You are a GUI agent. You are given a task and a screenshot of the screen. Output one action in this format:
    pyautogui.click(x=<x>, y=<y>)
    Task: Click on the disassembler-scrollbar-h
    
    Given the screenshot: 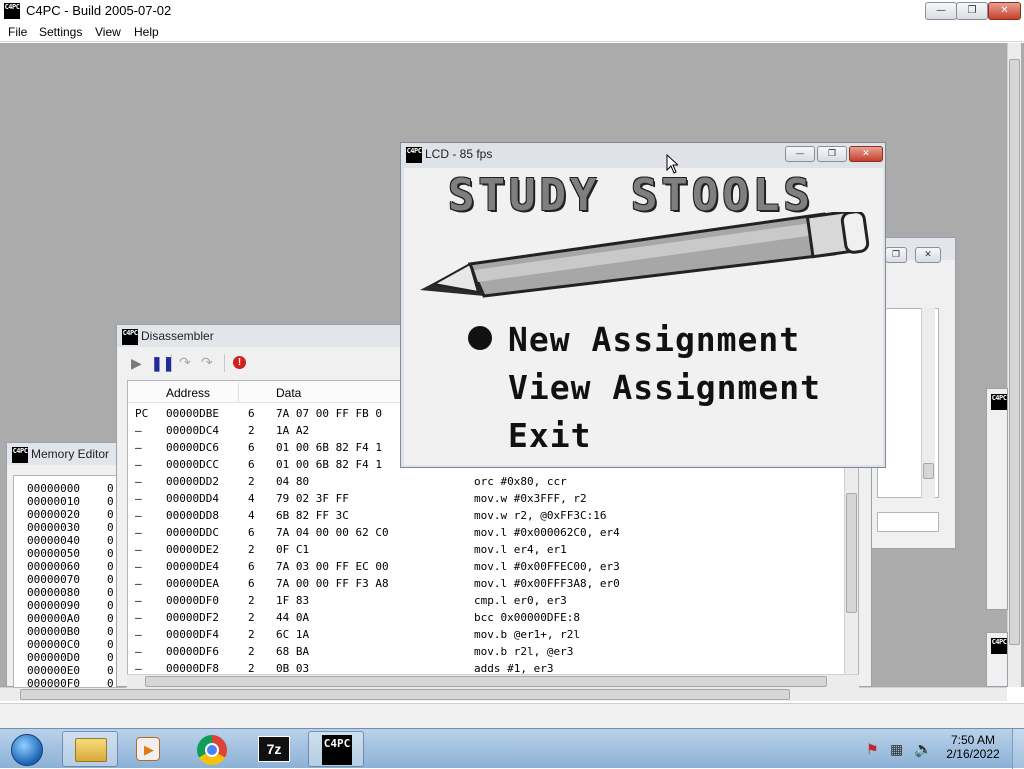 What is the action you would take?
    pyautogui.click(x=493, y=681)
    